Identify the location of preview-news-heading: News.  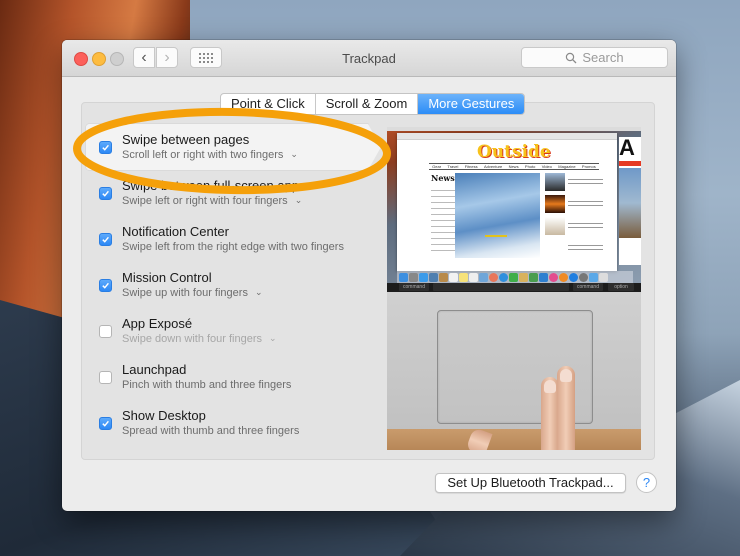
(443, 178).